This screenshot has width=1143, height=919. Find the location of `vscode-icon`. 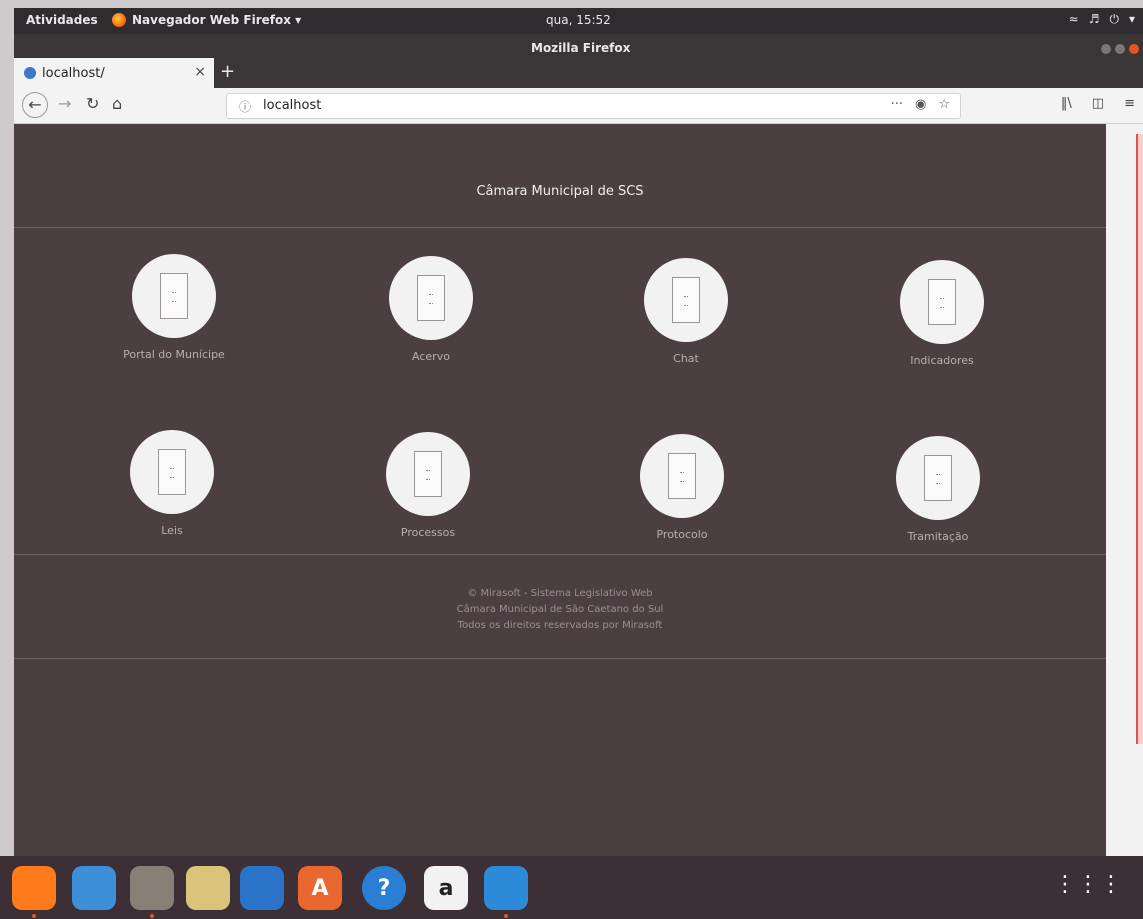

vscode-icon is located at coordinates (506, 888).